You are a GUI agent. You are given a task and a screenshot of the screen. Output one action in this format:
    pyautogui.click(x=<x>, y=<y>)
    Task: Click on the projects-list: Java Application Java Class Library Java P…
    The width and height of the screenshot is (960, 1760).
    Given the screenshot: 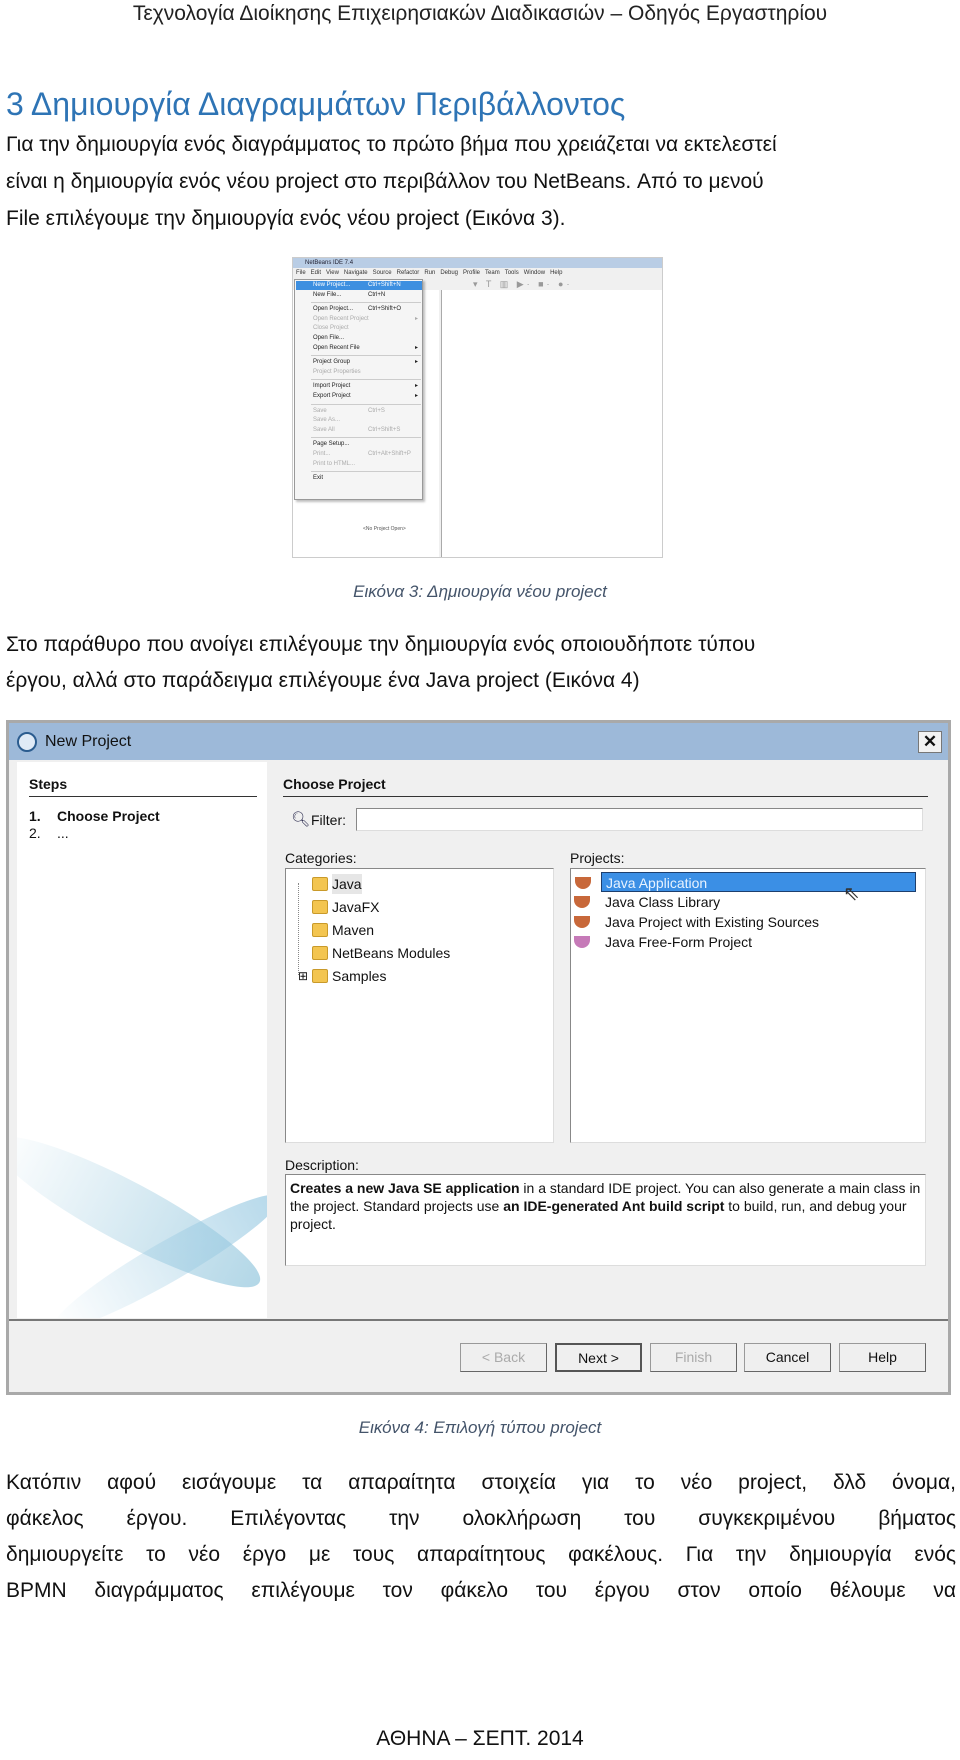 What is the action you would take?
    pyautogui.click(x=748, y=1005)
    